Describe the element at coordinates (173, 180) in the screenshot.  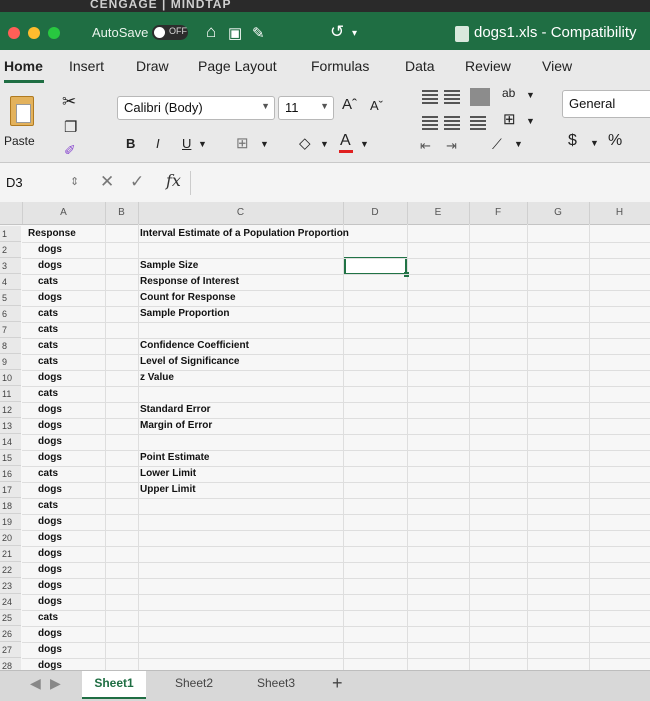
I see `insert-function-button: fx` at that location.